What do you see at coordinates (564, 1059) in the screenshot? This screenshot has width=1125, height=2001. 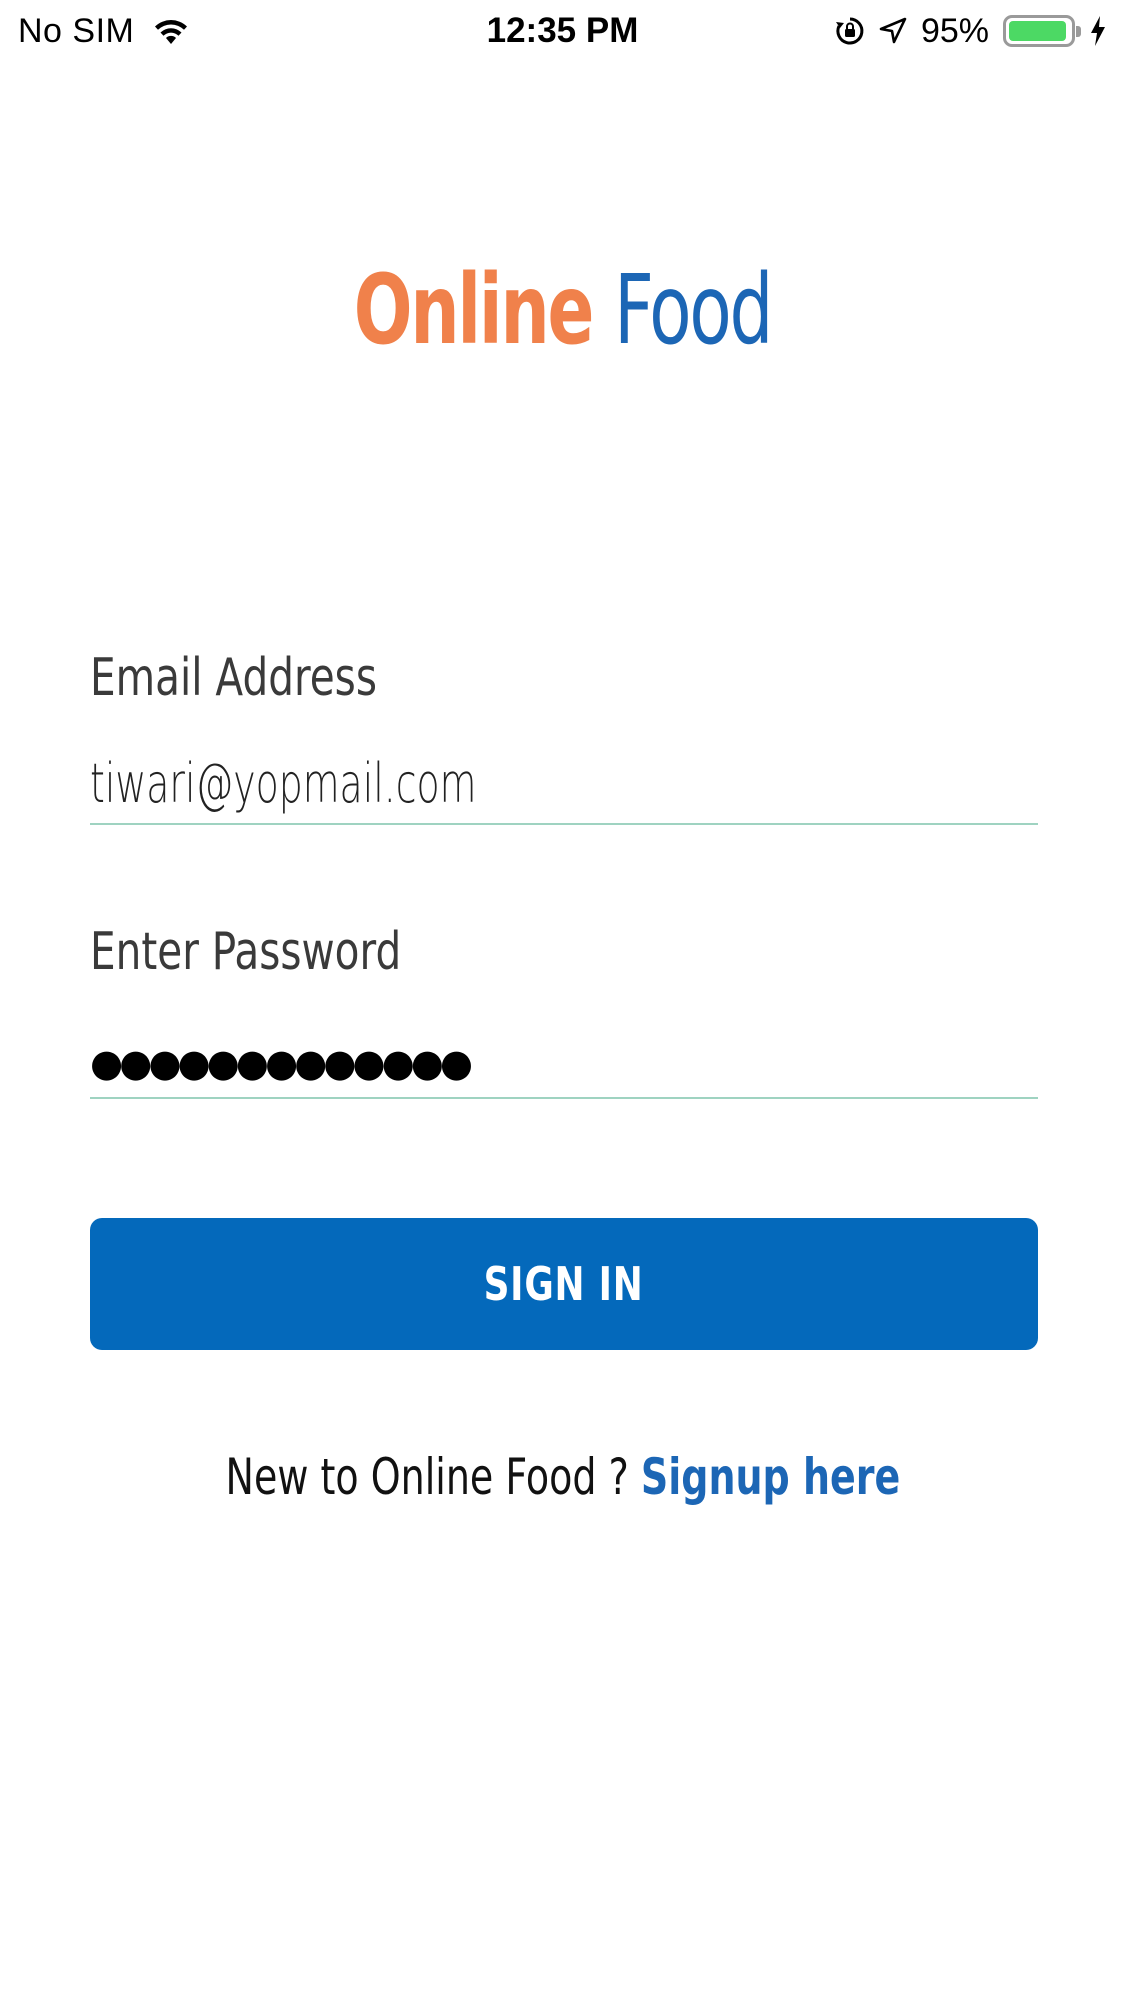 I see `password-field: ●●●●●●●●●●●●●` at bounding box center [564, 1059].